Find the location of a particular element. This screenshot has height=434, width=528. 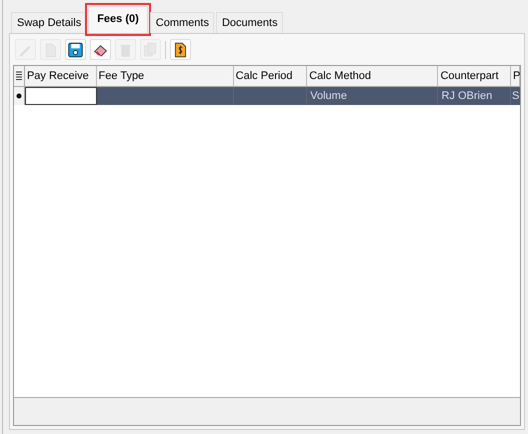

table-cell: Volume is located at coordinates (372, 96).